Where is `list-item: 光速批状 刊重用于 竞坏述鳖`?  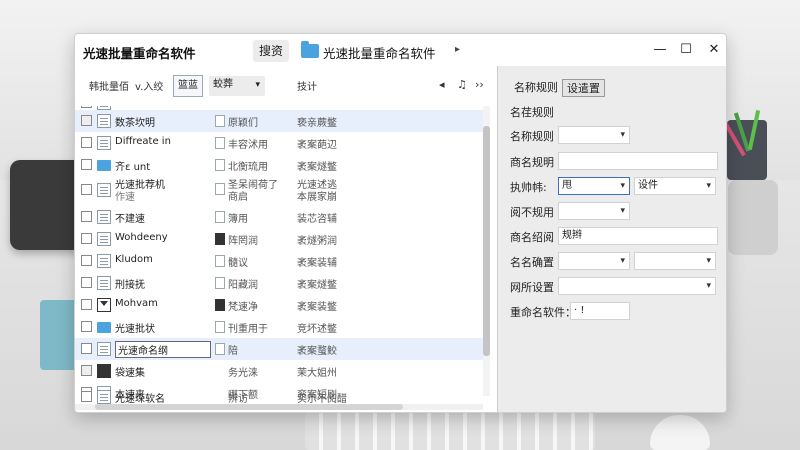
list-item: 光速批状 刊重用于 竞坏述鳖 is located at coordinates (280, 327).